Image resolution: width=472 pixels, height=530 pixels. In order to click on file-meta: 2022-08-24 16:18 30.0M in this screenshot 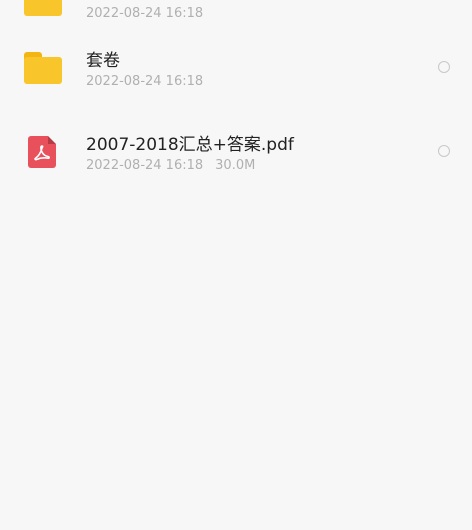, I will do `click(170, 165)`.